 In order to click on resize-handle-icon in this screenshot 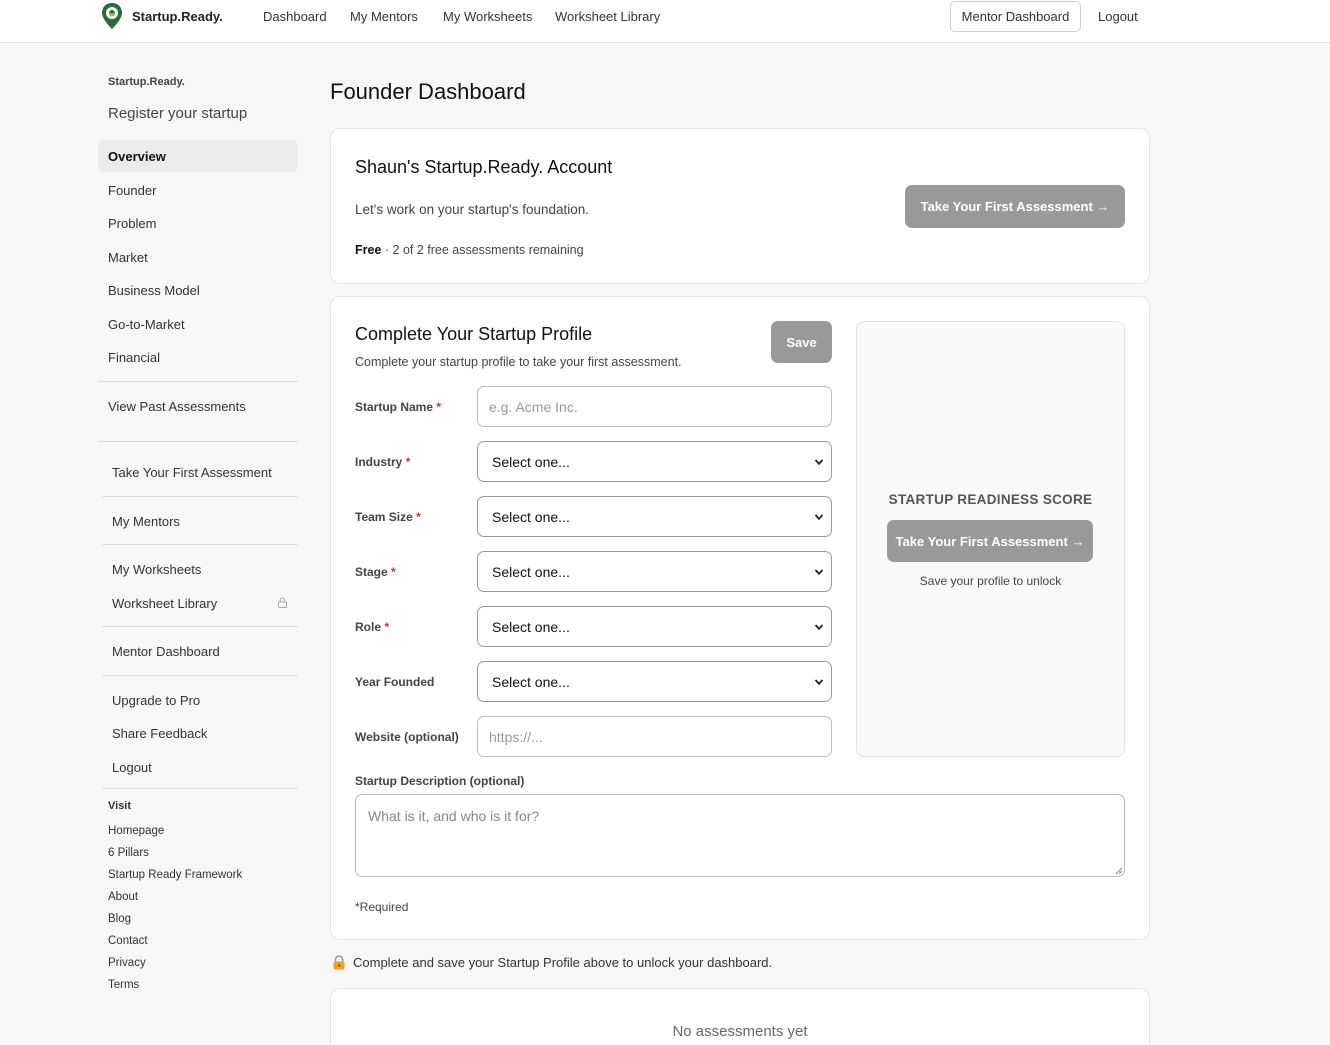, I will do `click(1118, 870)`.